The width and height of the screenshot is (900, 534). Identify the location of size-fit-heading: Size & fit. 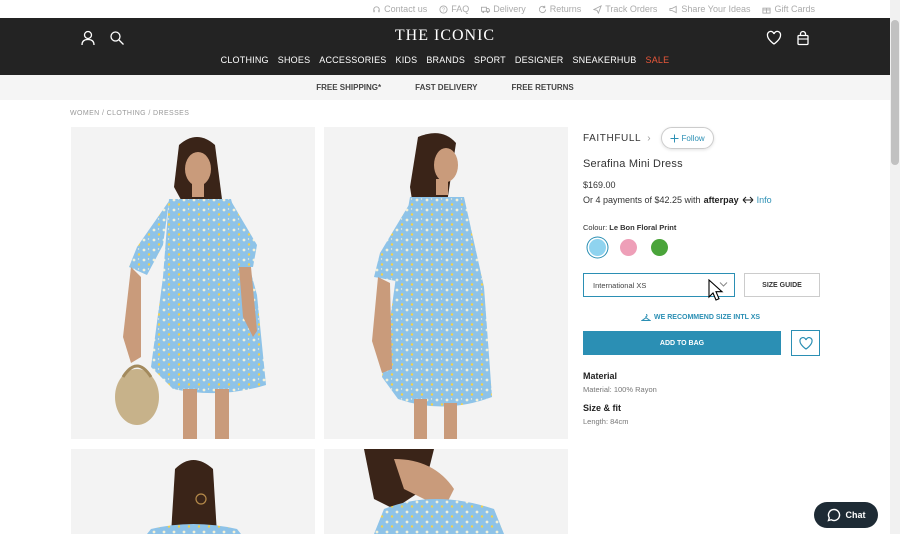
(602, 408).